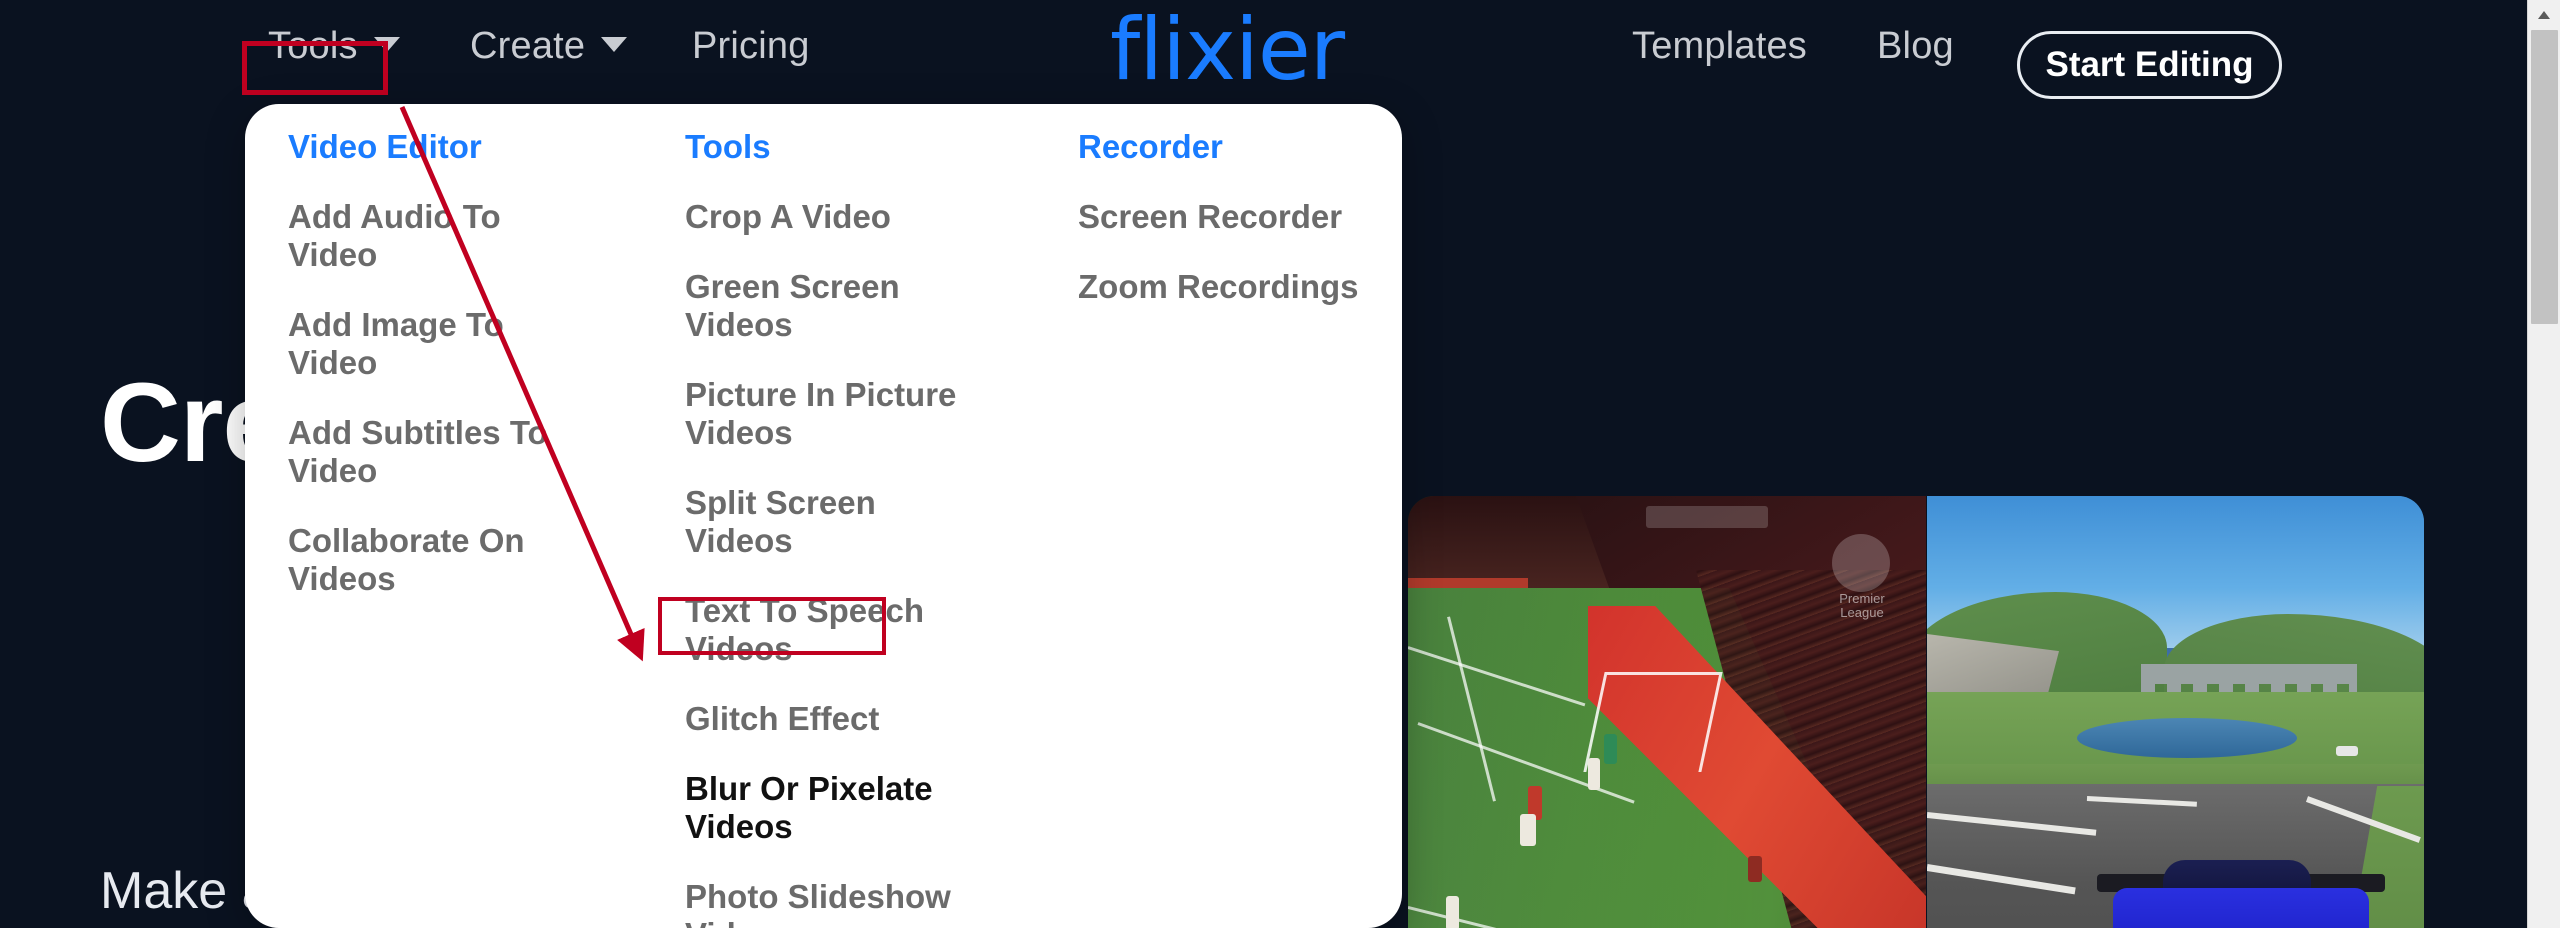 This screenshot has width=2560, height=928. What do you see at coordinates (835, 217) in the screenshot?
I see `menu-item-crop-a-video: Crop A Video` at bounding box center [835, 217].